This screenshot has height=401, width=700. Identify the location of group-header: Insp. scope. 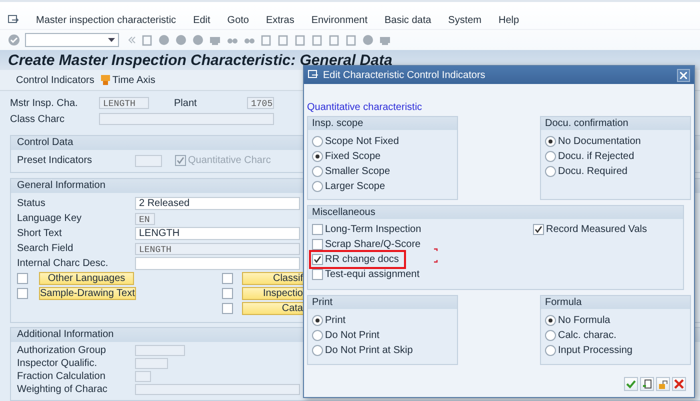
(382, 123).